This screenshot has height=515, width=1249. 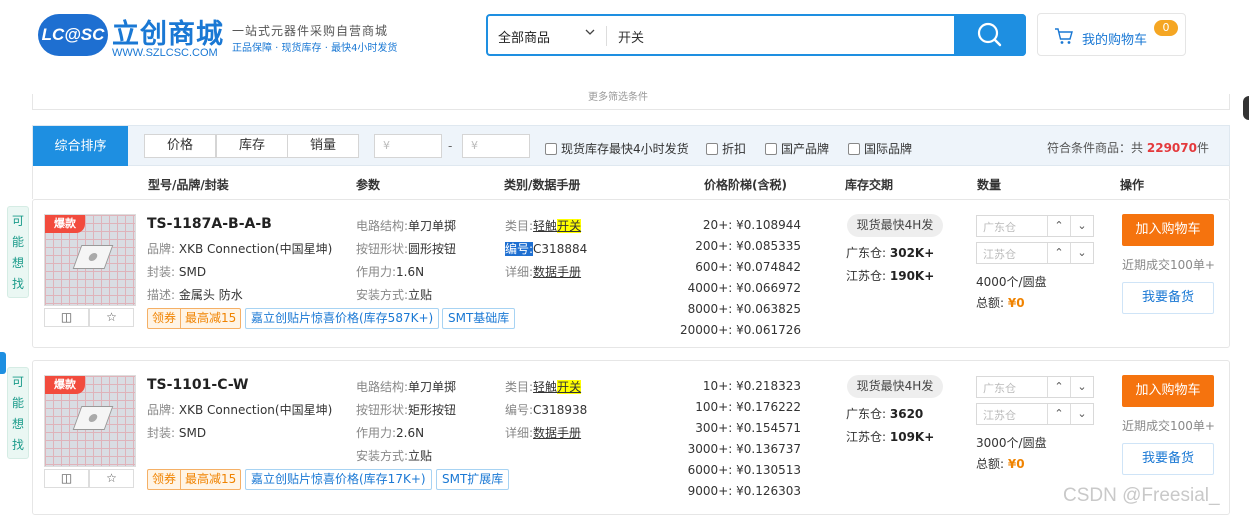 I want to click on side-label-char: 可, so click(x=17, y=221).